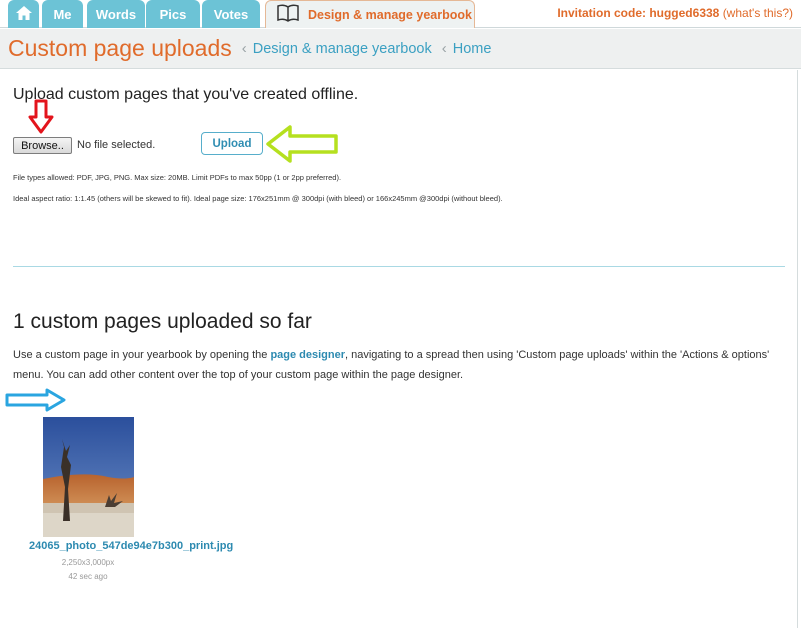 The height and width of the screenshot is (628, 801). What do you see at coordinates (62, 14) in the screenshot?
I see `tab-me: Me` at bounding box center [62, 14].